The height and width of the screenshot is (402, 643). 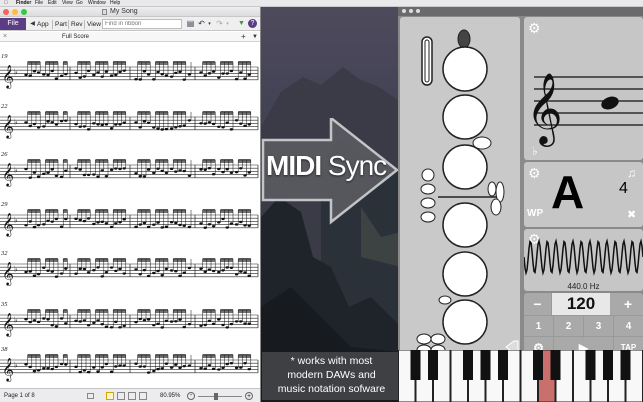 What do you see at coordinates (191, 396) in the screenshot?
I see `zoom-out-icon: -` at bounding box center [191, 396].